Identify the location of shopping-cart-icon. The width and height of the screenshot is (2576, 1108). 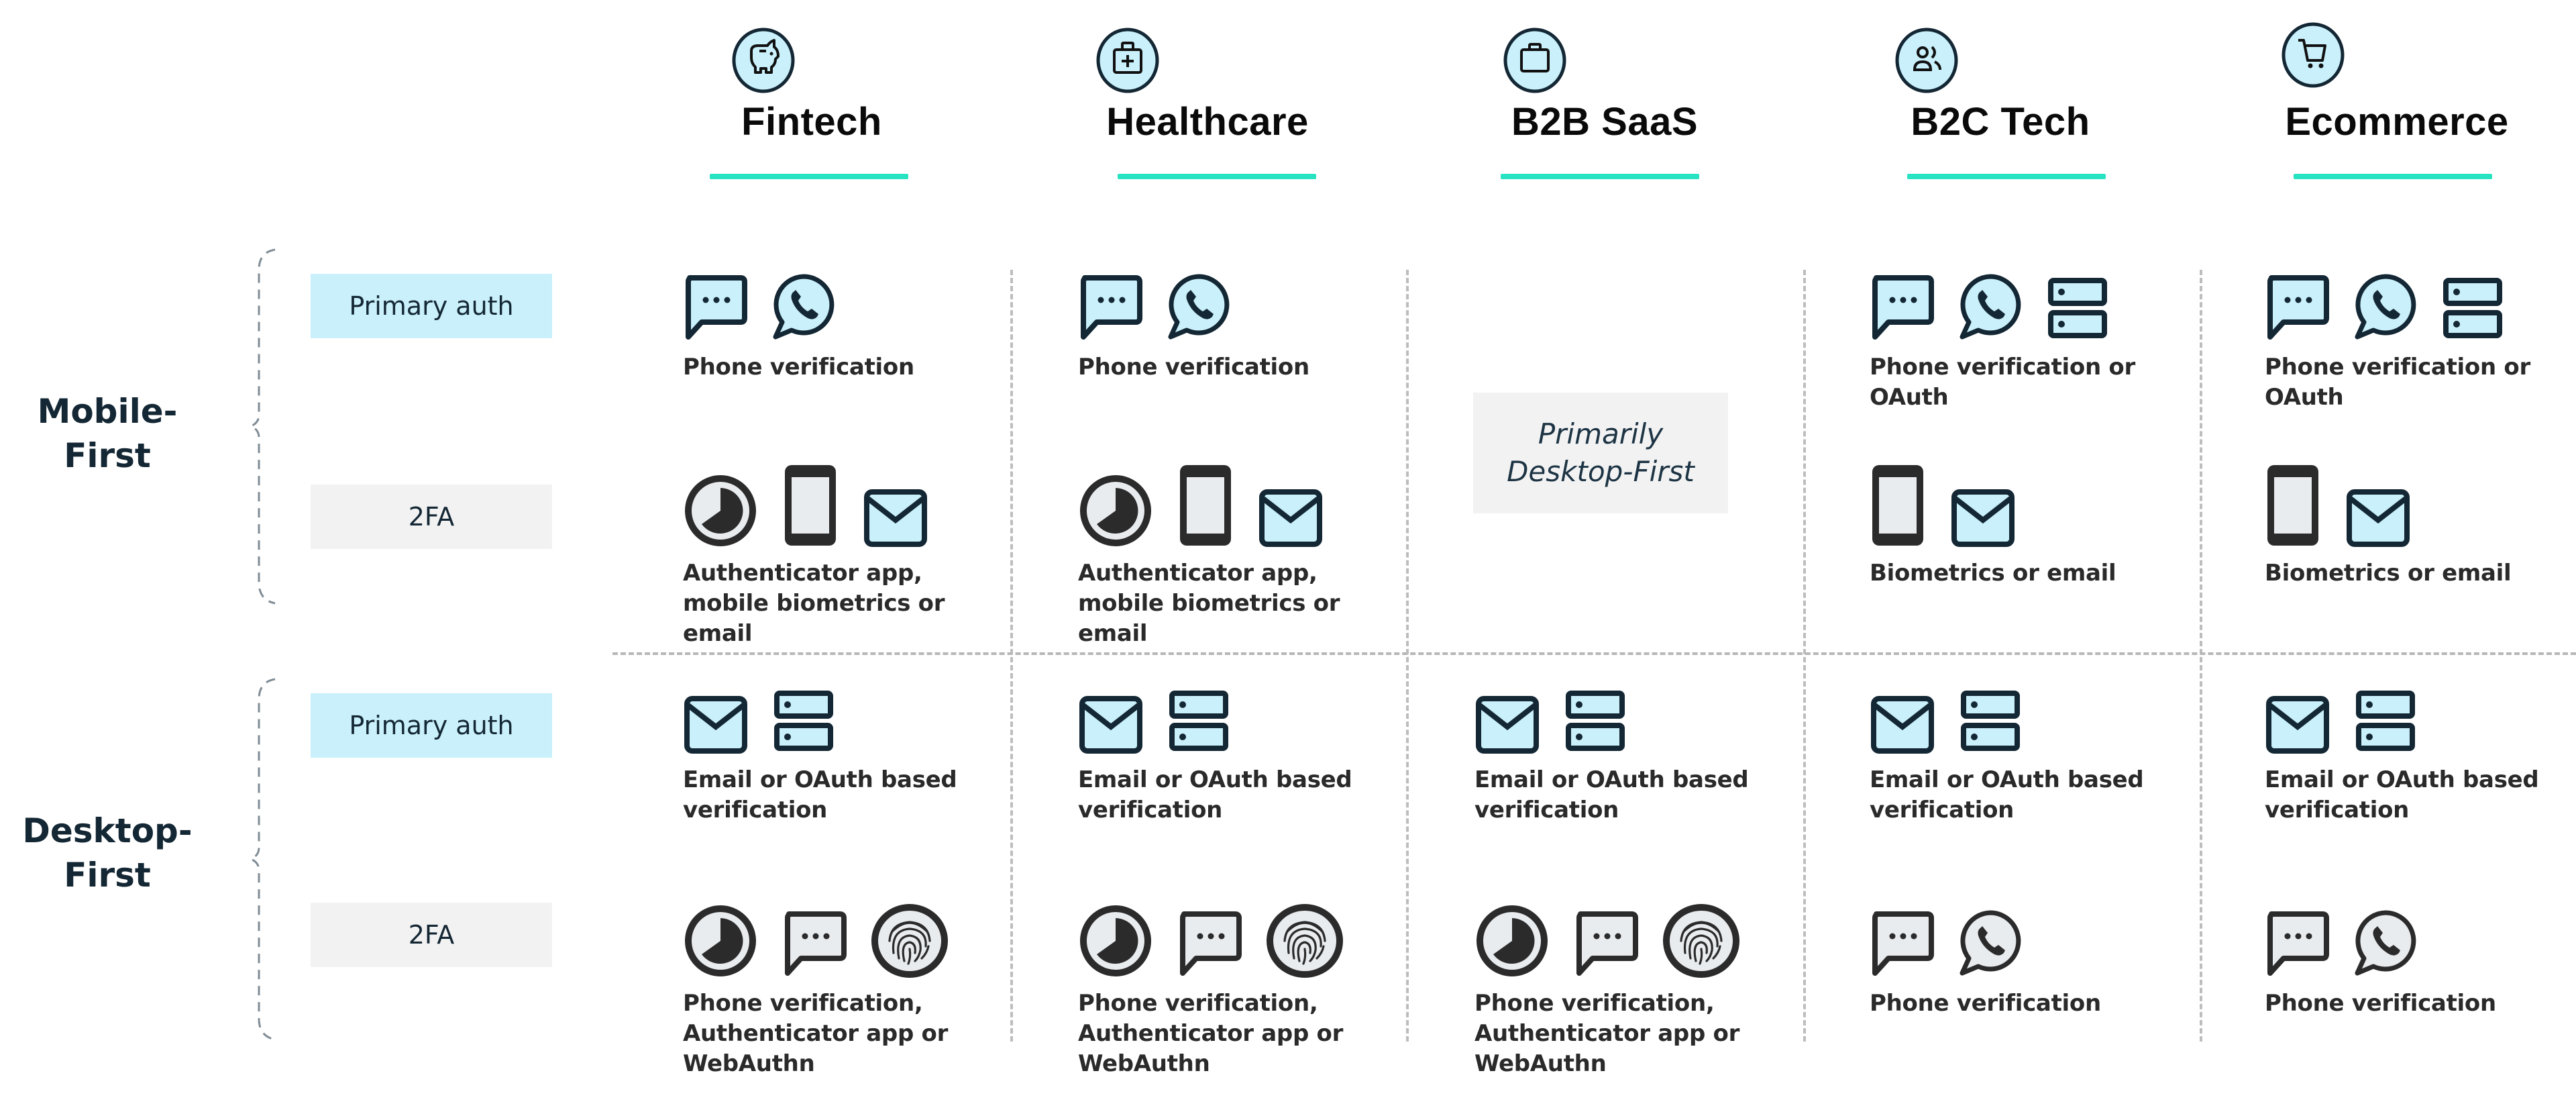
(2313, 54).